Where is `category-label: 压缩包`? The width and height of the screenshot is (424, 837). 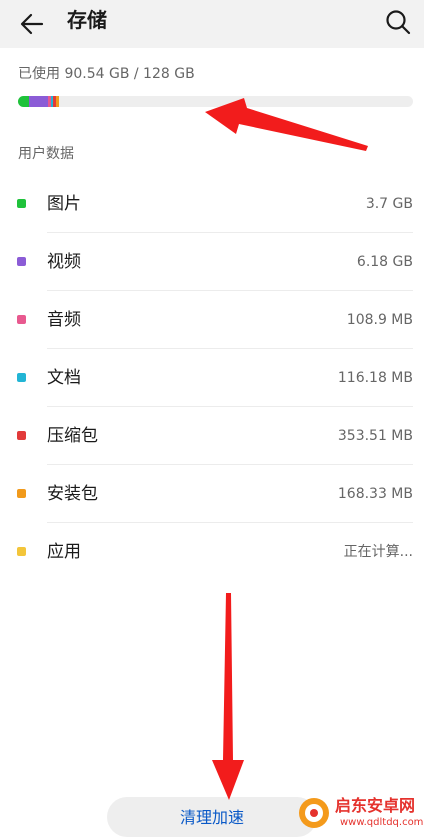 category-label: 压缩包 is located at coordinates (72, 436).